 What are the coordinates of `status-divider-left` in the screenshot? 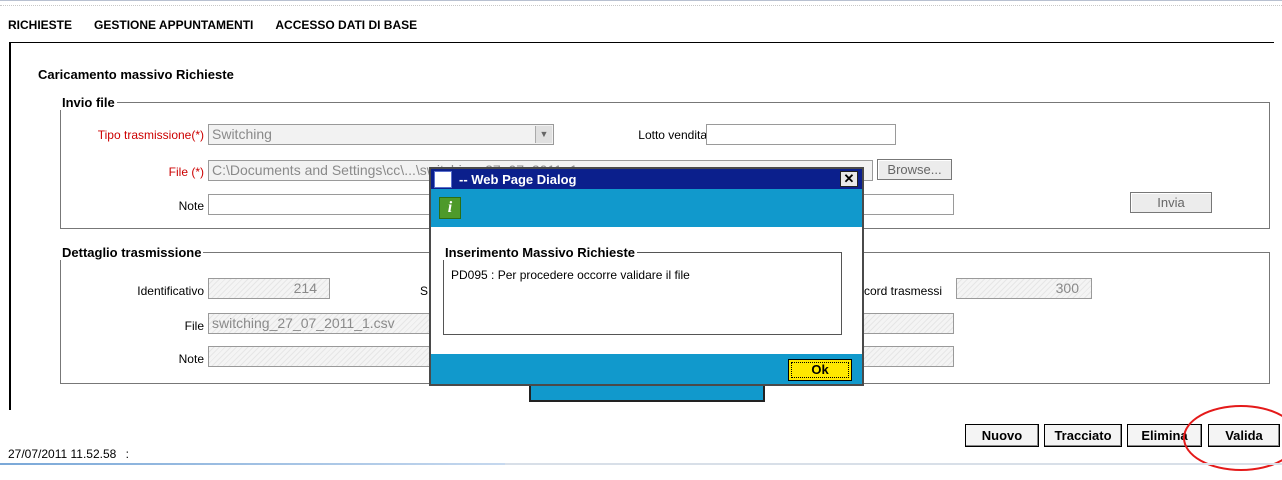 It's located at (252, 464).